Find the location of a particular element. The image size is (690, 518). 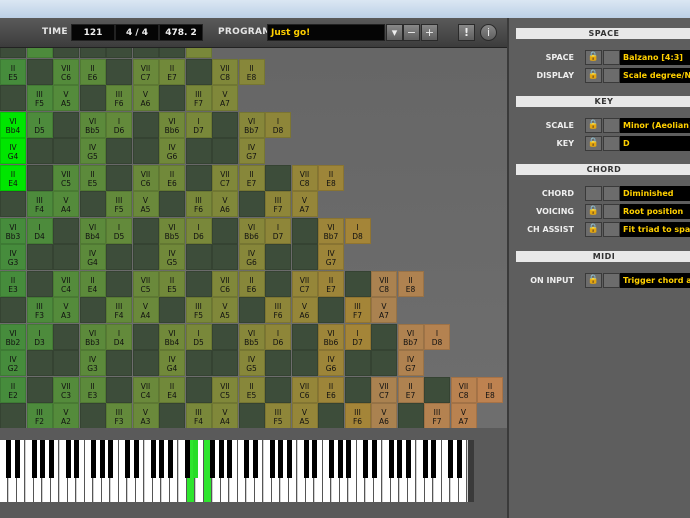

grid-cell: I D3 is located at coordinates (39, 336).